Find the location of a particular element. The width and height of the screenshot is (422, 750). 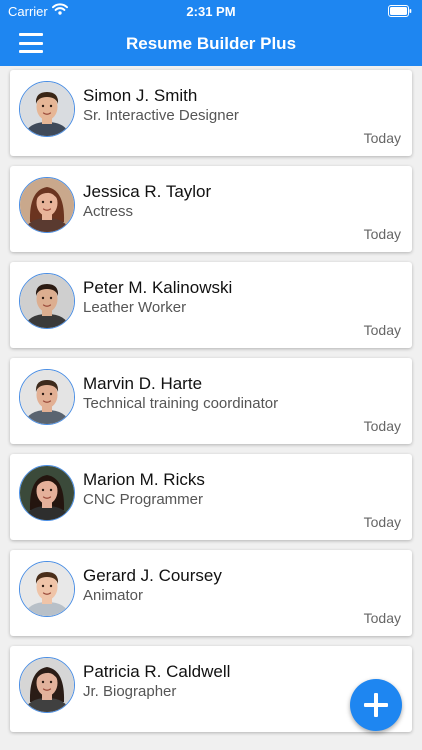

resume-card: Jessica R. Taylor Actress Today is located at coordinates (211, 209).